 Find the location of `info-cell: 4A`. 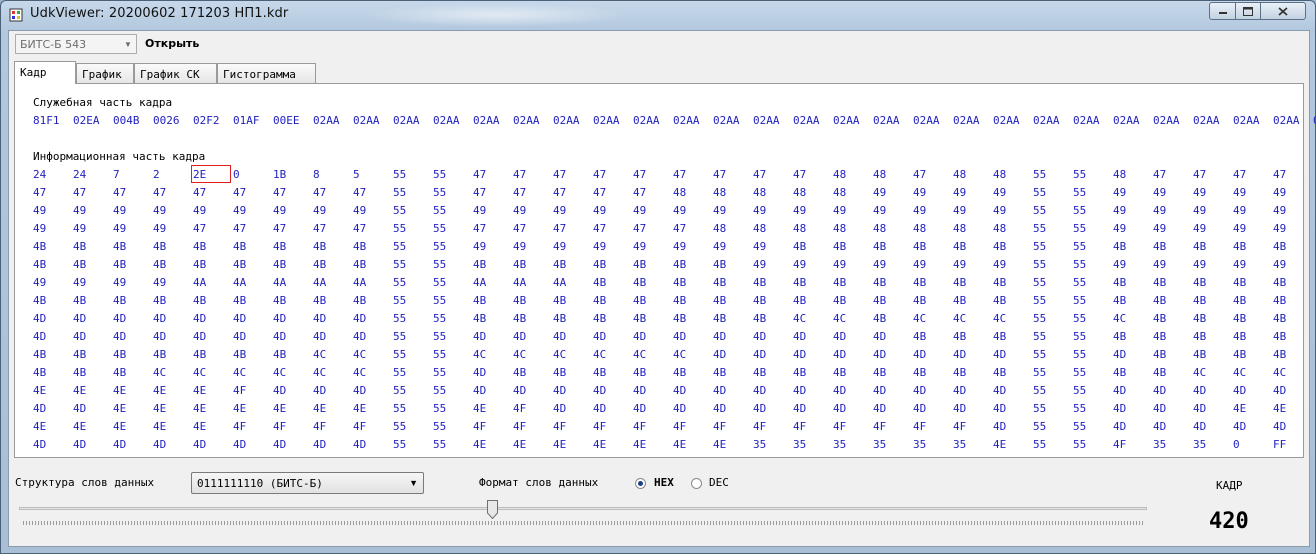

info-cell: 4A is located at coordinates (559, 282).